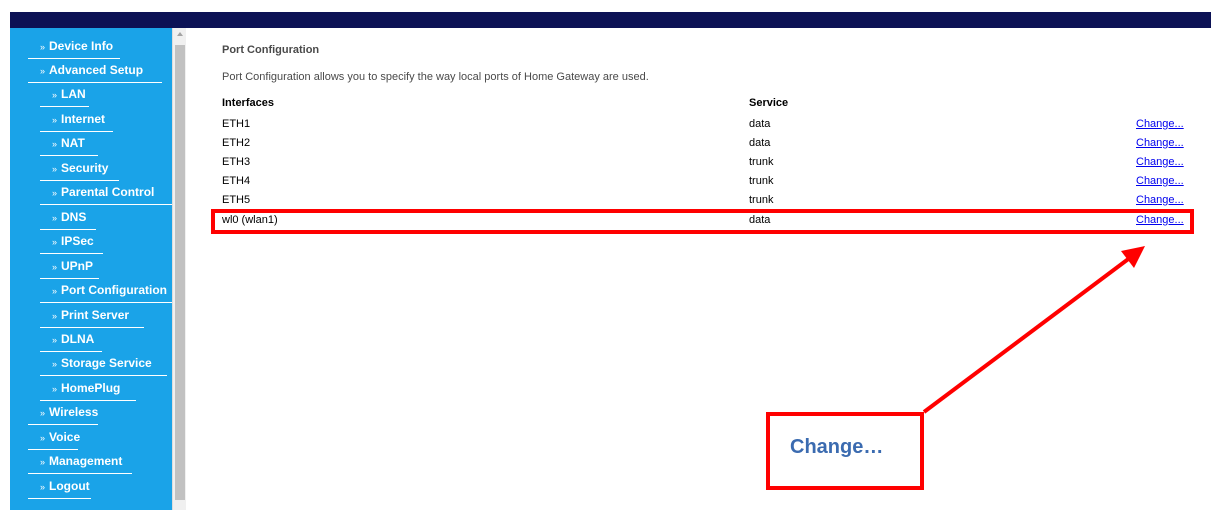 The image size is (1211, 510). What do you see at coordinates (96, 70) in the screenshot?
I see `sidebar-item-label: Advanced Setup` at bounding box center [96, 70].